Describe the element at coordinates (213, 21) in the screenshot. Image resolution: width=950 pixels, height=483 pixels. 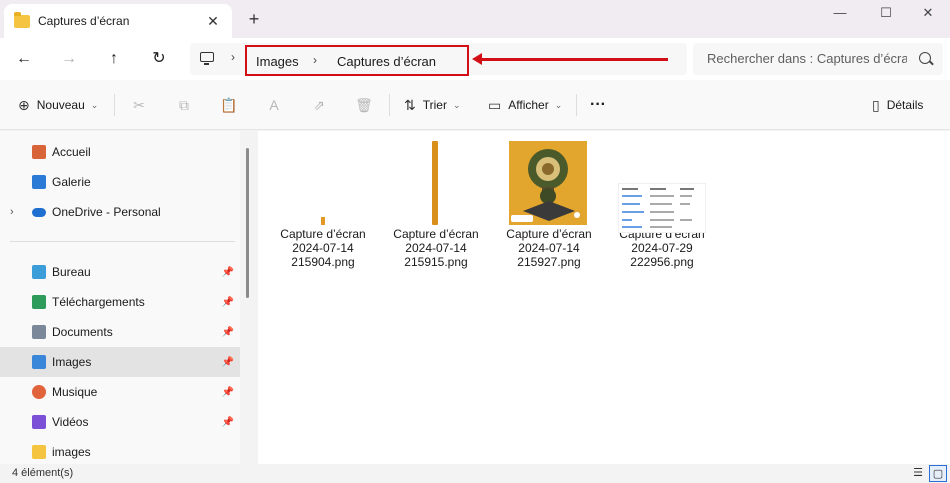
I see `close-tab-icon: ✕` at that location.